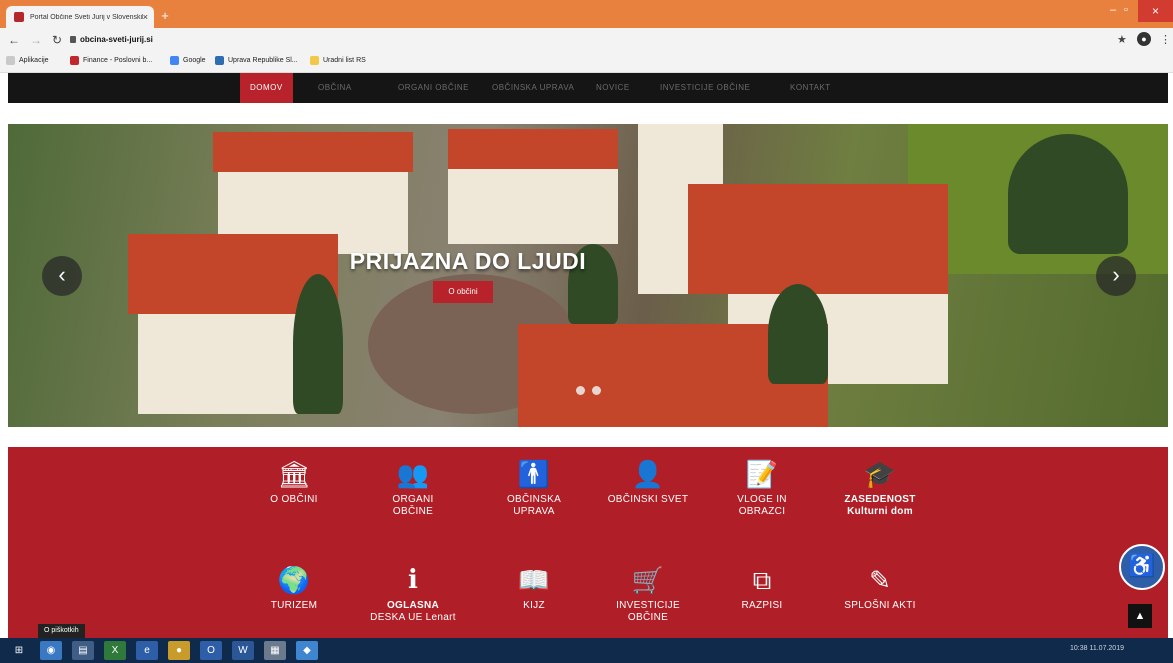 The width and height of the screenshot is (1173, 663). I want to click on app2-taskbar-icon: ◆, so click(307, 650).